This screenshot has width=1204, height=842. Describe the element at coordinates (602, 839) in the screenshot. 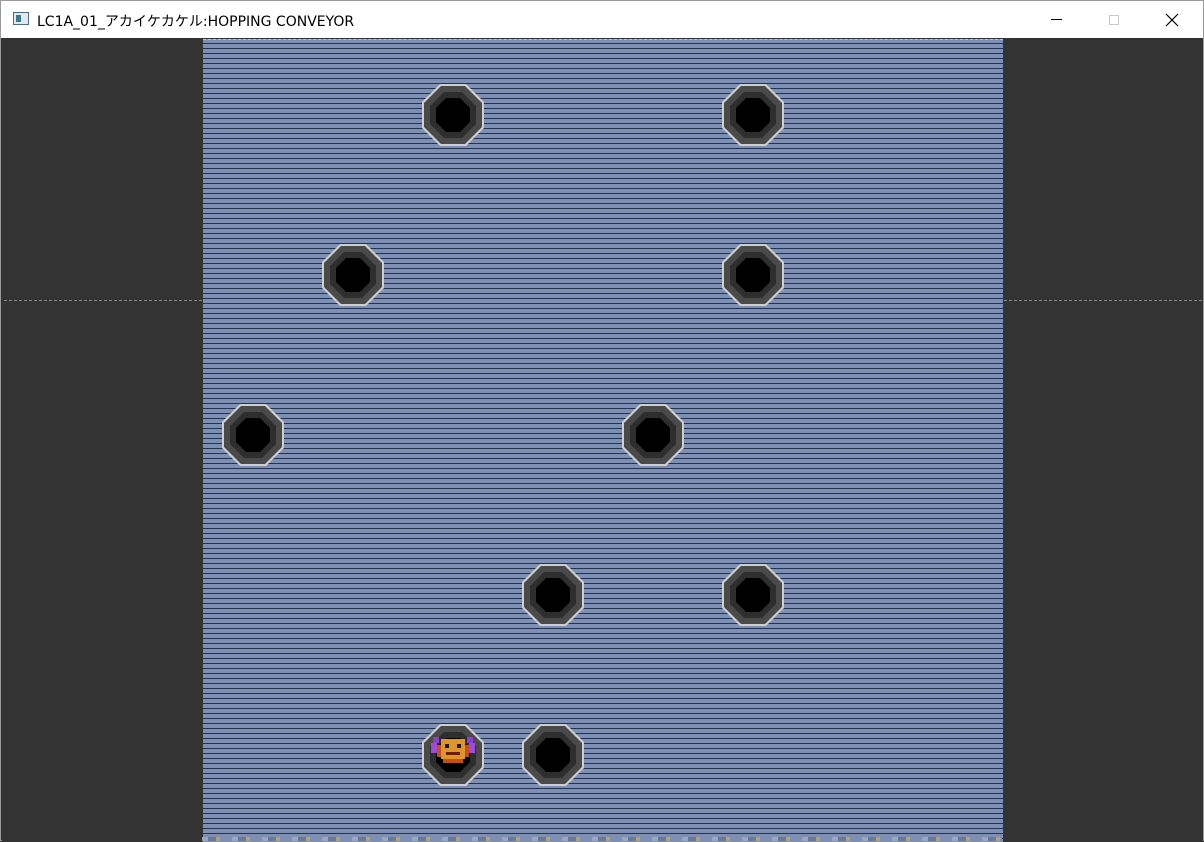

I see `bottom-edge-strip` at that location.